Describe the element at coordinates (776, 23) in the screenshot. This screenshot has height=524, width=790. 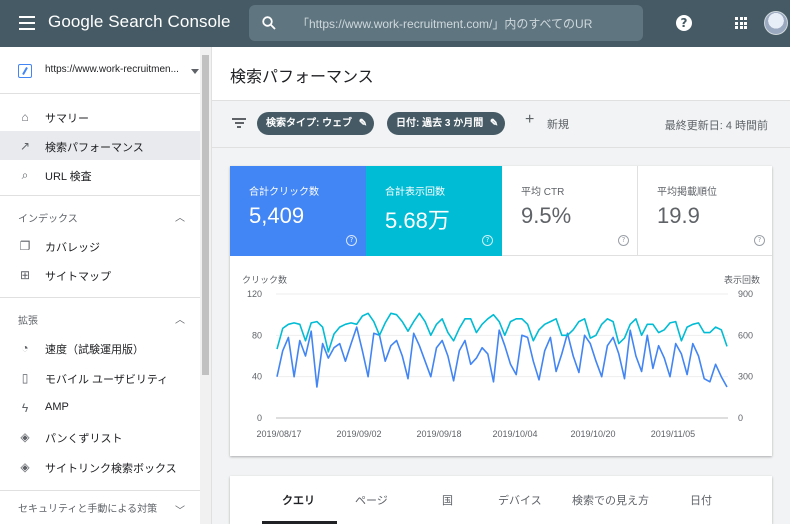
I see `avatar` at that location.